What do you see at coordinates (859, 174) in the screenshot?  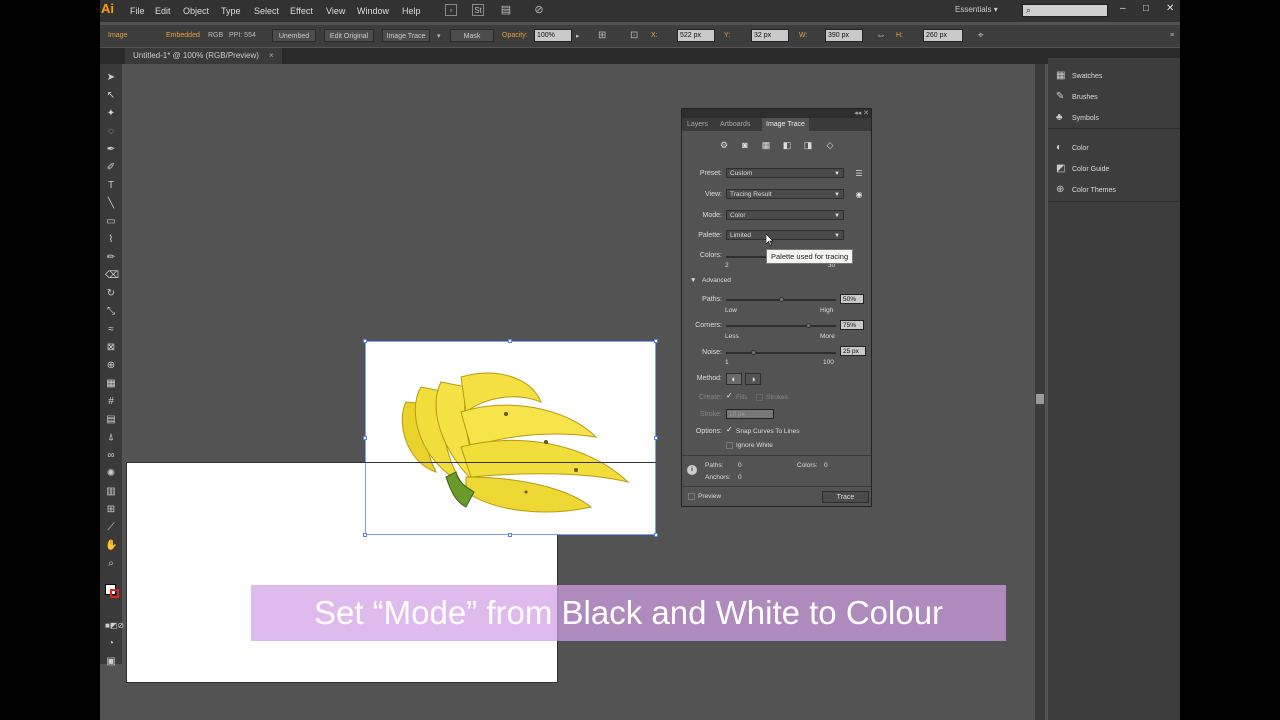 I see `preset-menu-icon: ☰` at bounding box center [859, 174].